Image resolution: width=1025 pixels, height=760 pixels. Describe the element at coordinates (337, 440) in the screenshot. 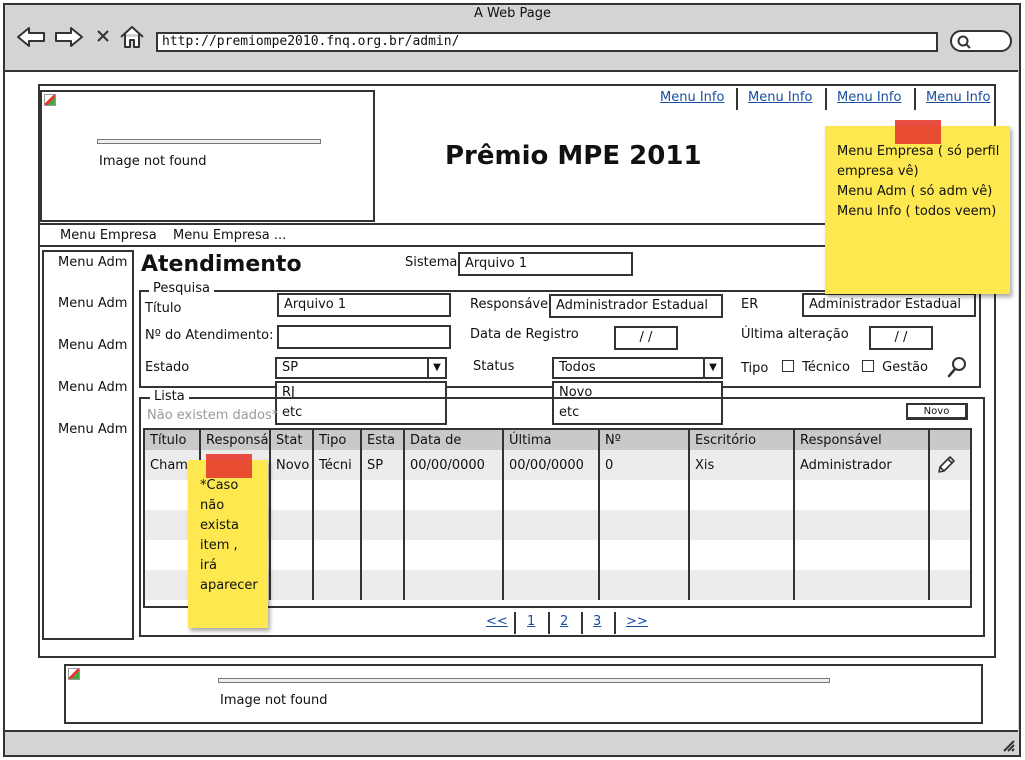

I see `column-header: Tipo` at that location.